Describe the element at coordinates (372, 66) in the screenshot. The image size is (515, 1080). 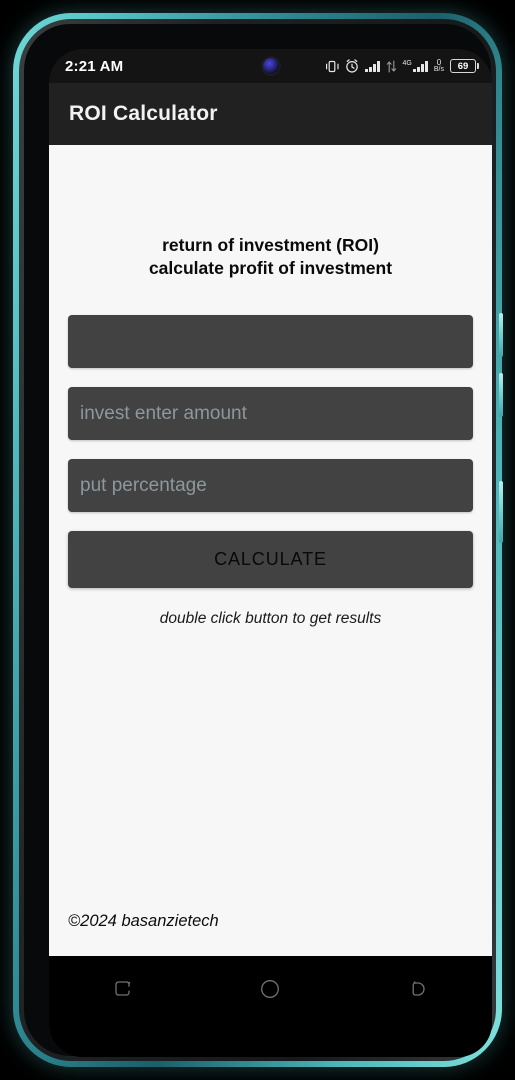
I see `signal-bars-icon` at that location.